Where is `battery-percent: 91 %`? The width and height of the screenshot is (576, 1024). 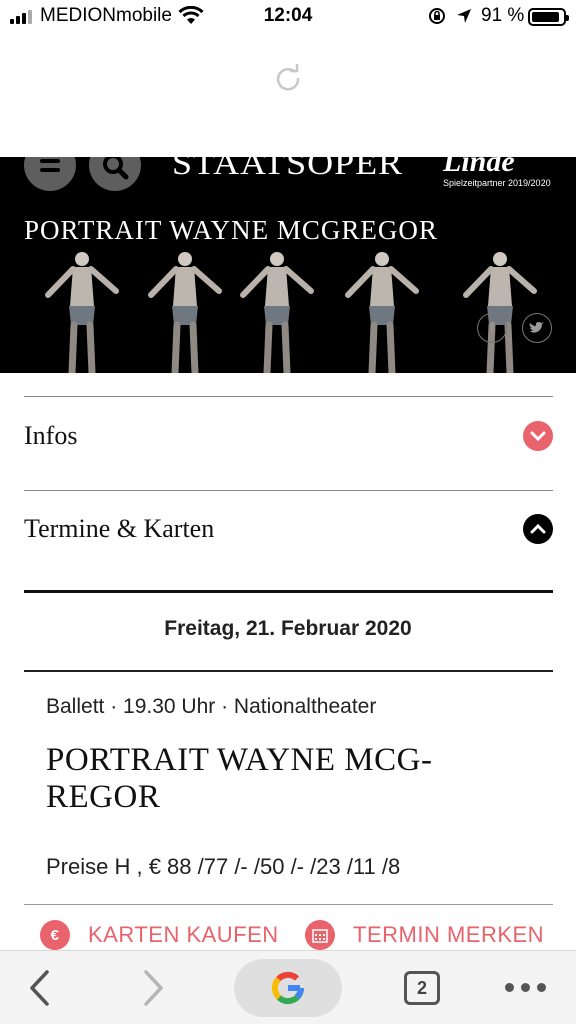
battery-percent: 91 % is located at coordinates (503, 15).